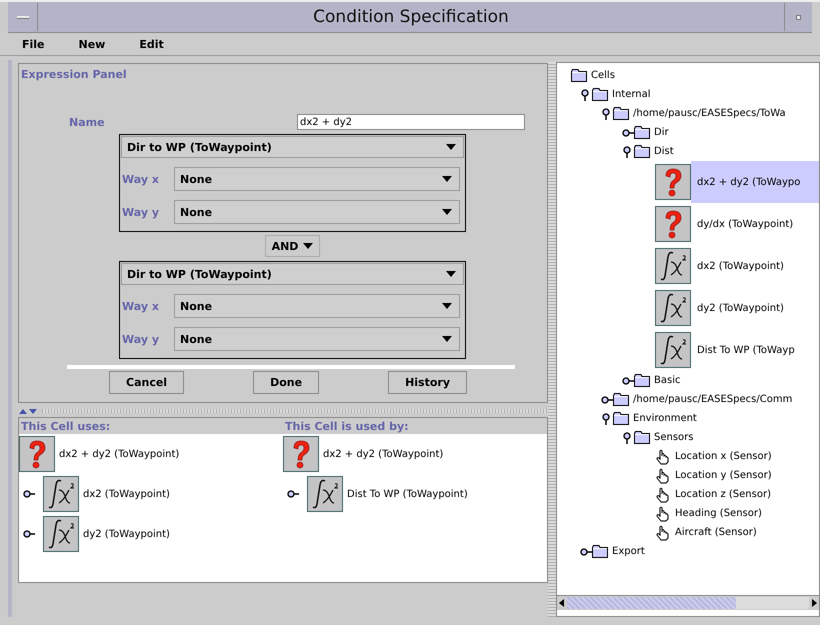 The image size is (820, 625). I want to click on dialog-button: Cancel, so click(146, 382).